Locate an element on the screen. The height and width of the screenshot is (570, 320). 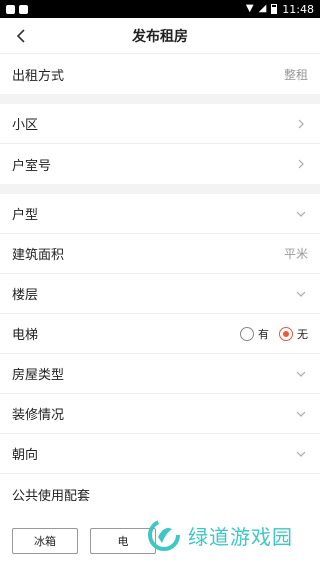
area-input: 平米 is located at coordinates (296, 253).